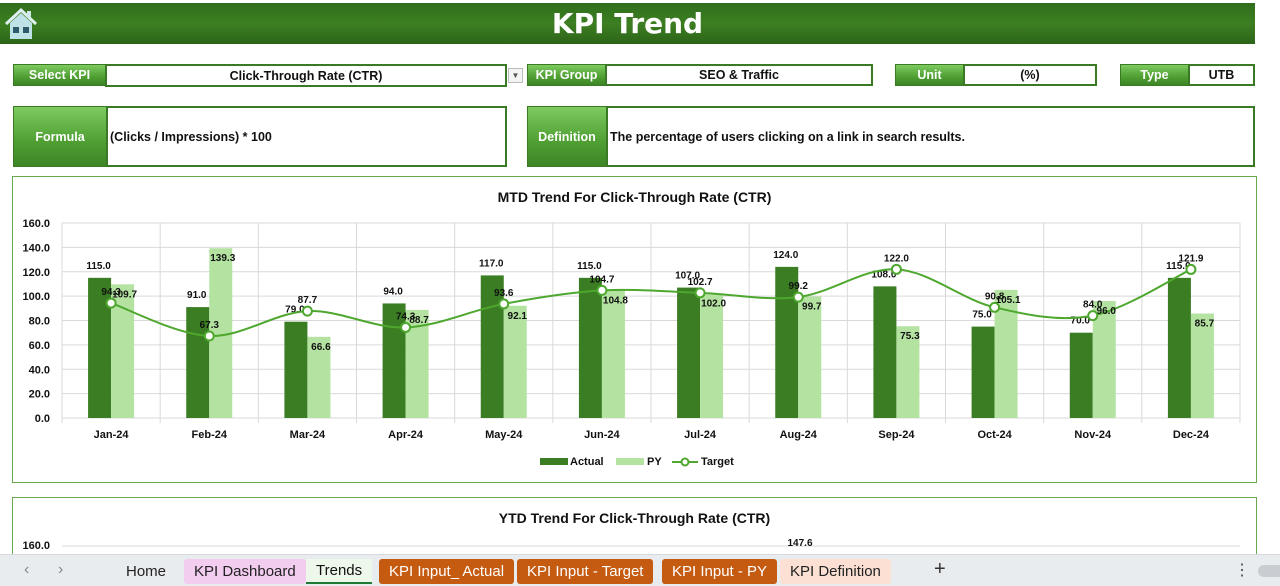  What do you see at coordinates (615, 300) in the screenshot?
I see `data-label-py: 104.8` at bounding box center [615, 300].